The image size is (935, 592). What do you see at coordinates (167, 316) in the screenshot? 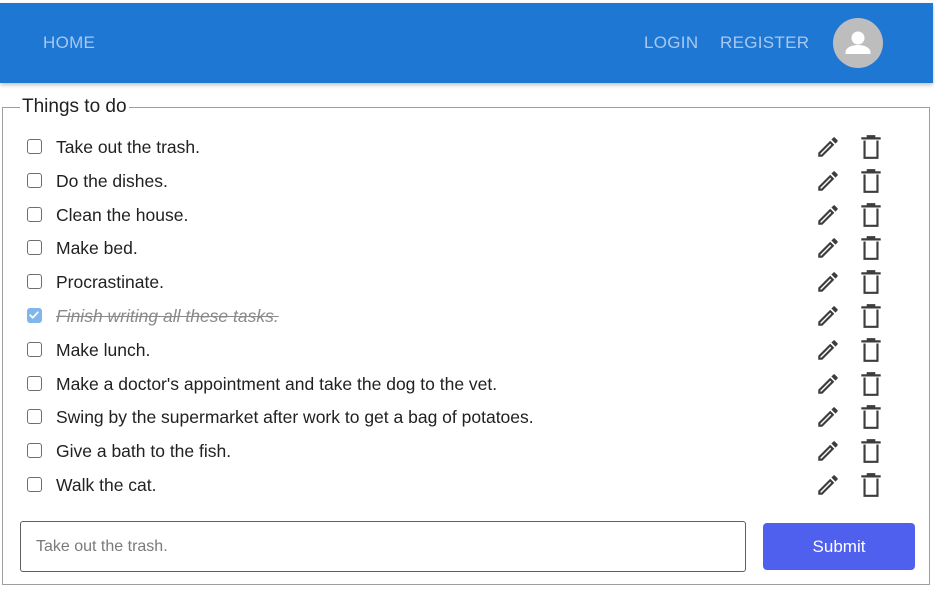
I see `task-label: Finish writing all these tasks.` at bounding box center [167, 316].